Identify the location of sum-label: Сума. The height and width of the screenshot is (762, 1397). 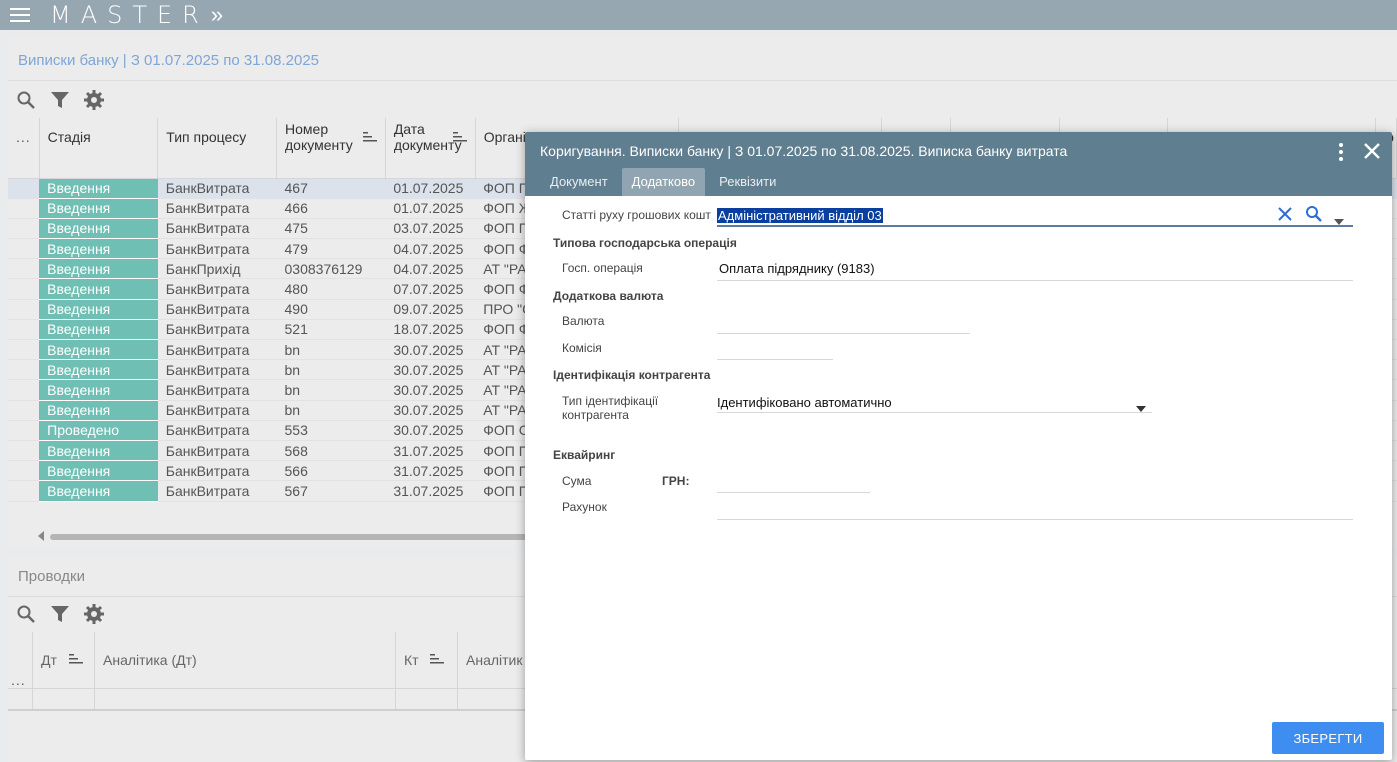
(577, 481).